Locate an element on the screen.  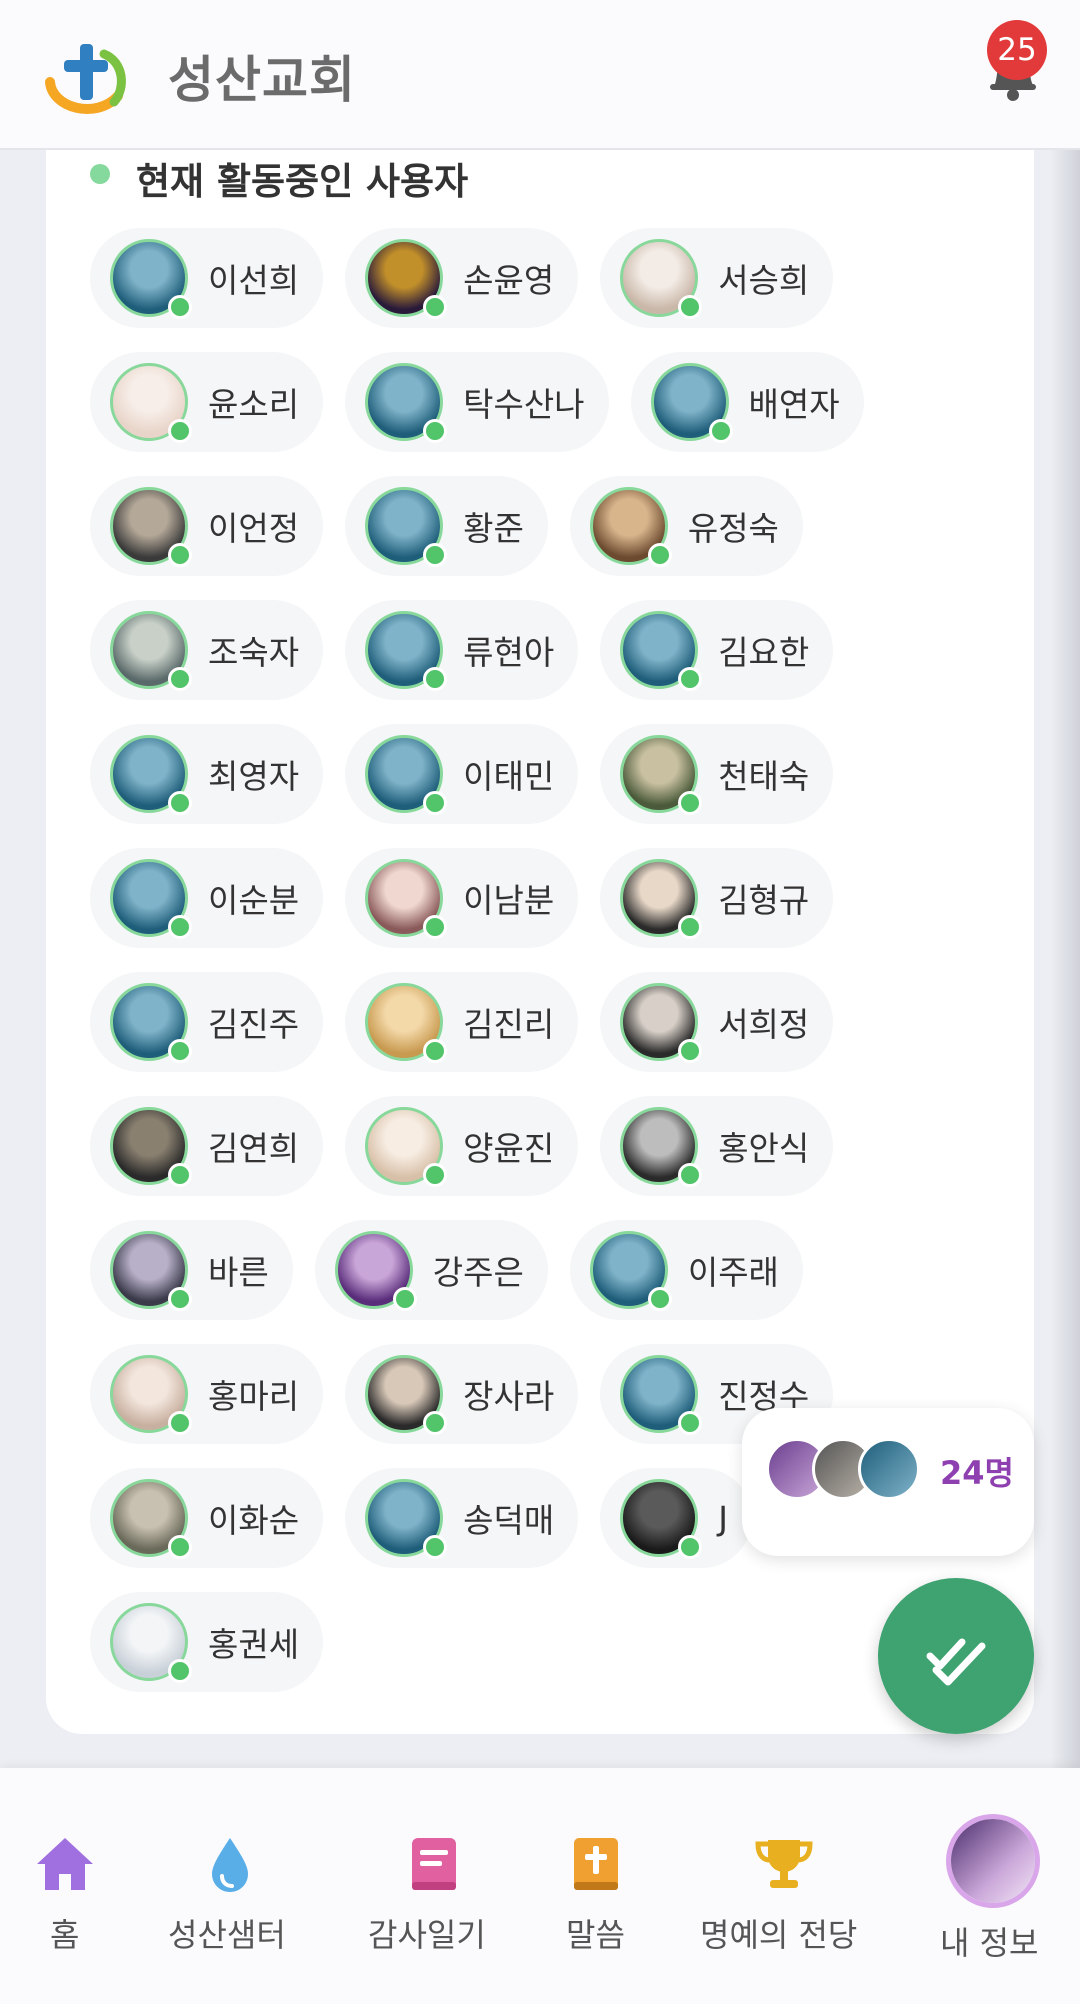
nav-item-fountain: 성산샘터 is located at coordinates (230, 1886).